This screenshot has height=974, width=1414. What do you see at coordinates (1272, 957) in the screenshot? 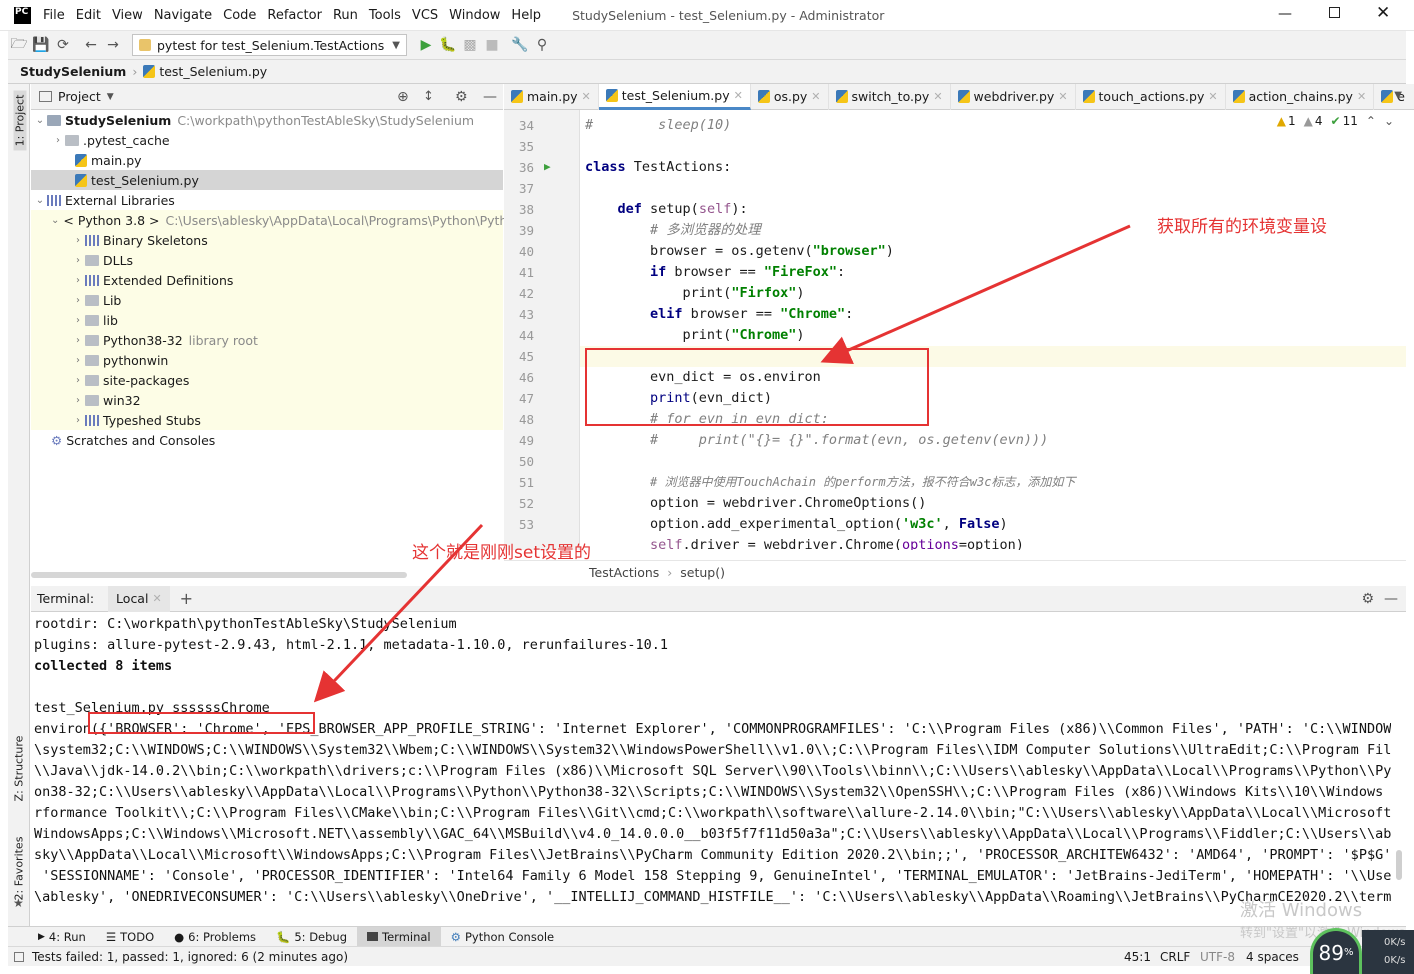
I see `indent-setting: 4 spaces` at bounding box center [1272, 957].